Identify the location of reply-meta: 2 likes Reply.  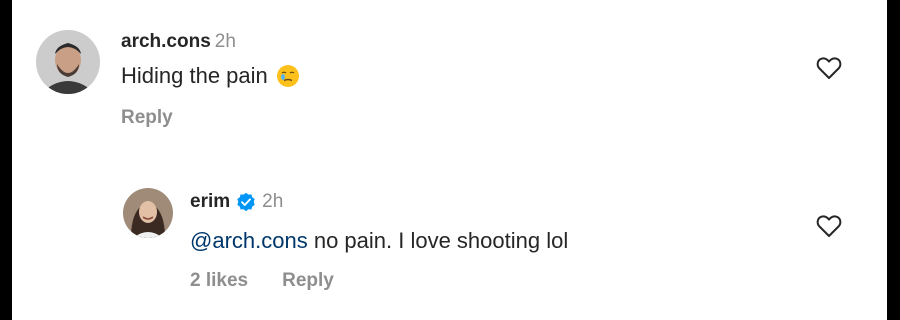
(262, 281).